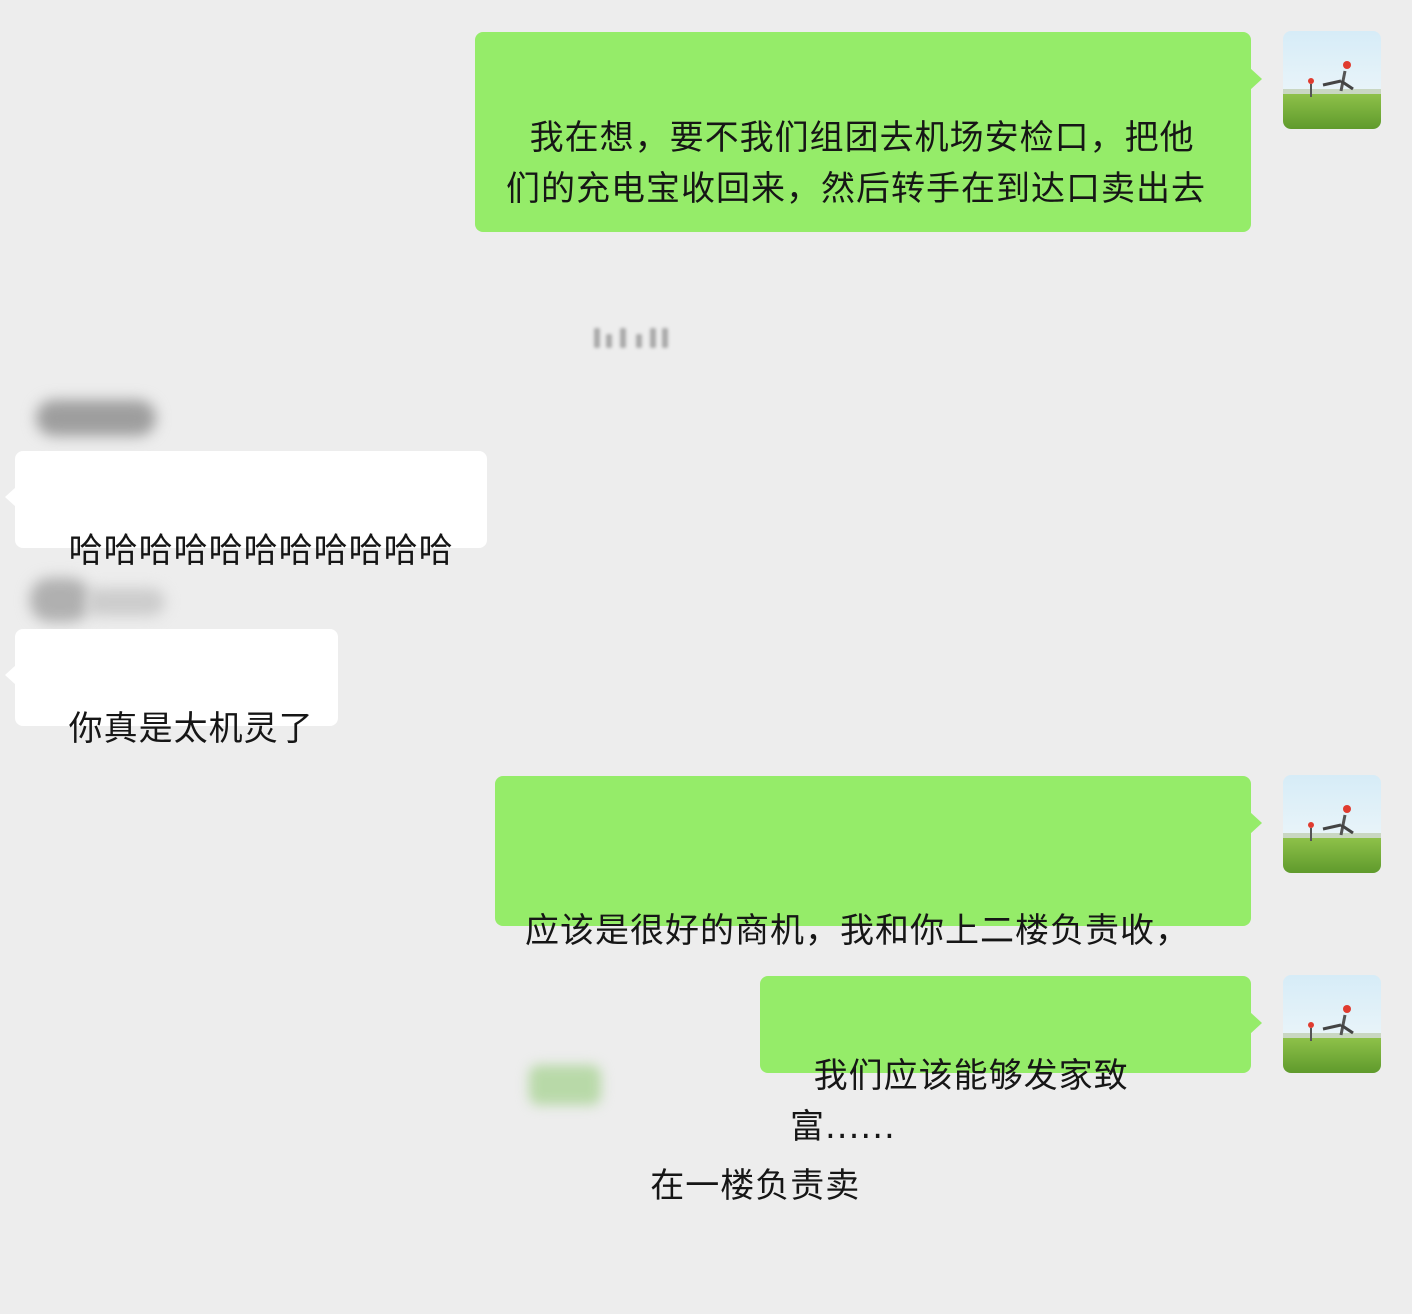 The height and width of the screenshot is (1314, 1412). What do you see at coordinates (261, 551) in the screenshot?
I see `message-text: 哈哈哈哈哈哈哈哈哈哈哈` at bounding box center [261, 551].